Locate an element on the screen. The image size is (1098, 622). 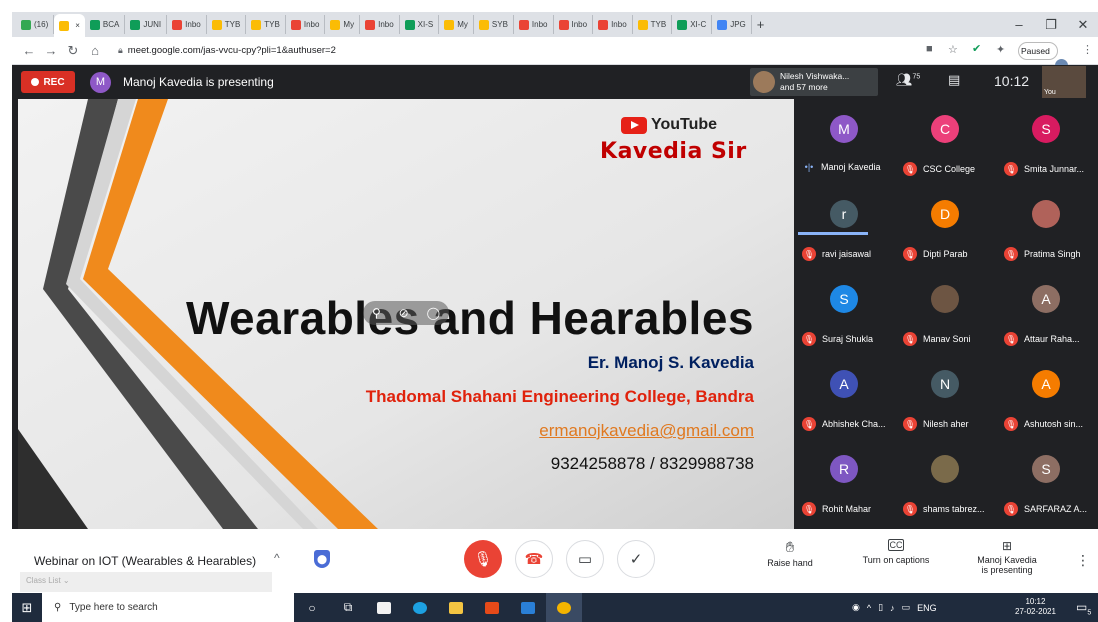
browser-tab: XI-S is located at coordinates (420, 24).